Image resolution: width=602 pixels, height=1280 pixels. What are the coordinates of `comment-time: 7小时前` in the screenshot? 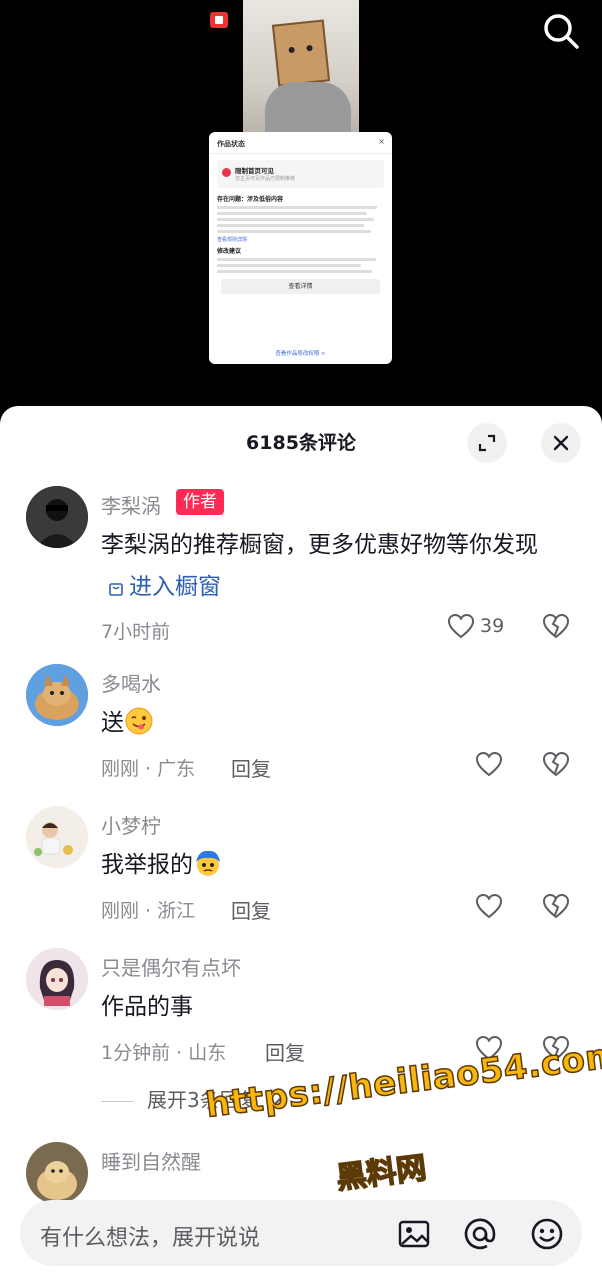 It's located at (136, 632).